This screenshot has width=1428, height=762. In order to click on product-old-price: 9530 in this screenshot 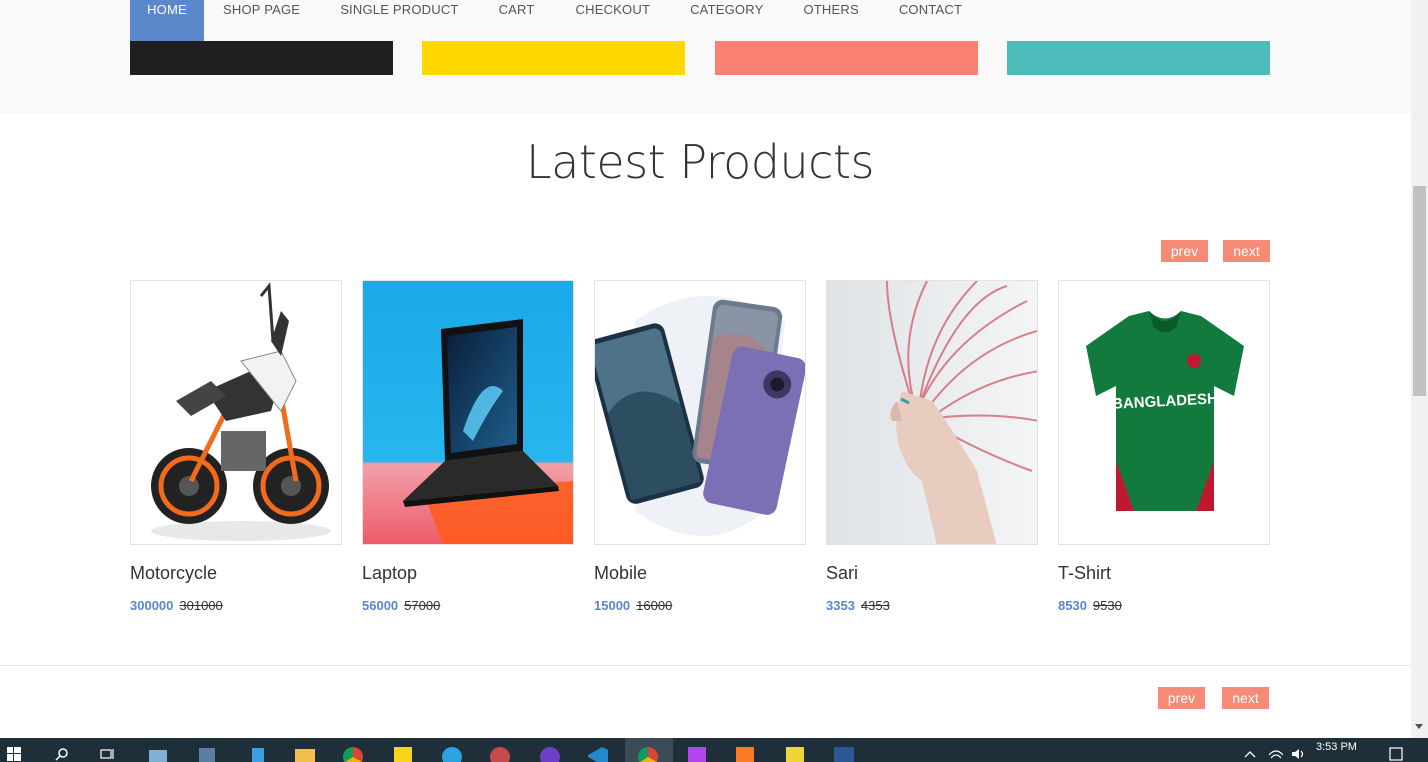, I will do `click(1107, 605)`.